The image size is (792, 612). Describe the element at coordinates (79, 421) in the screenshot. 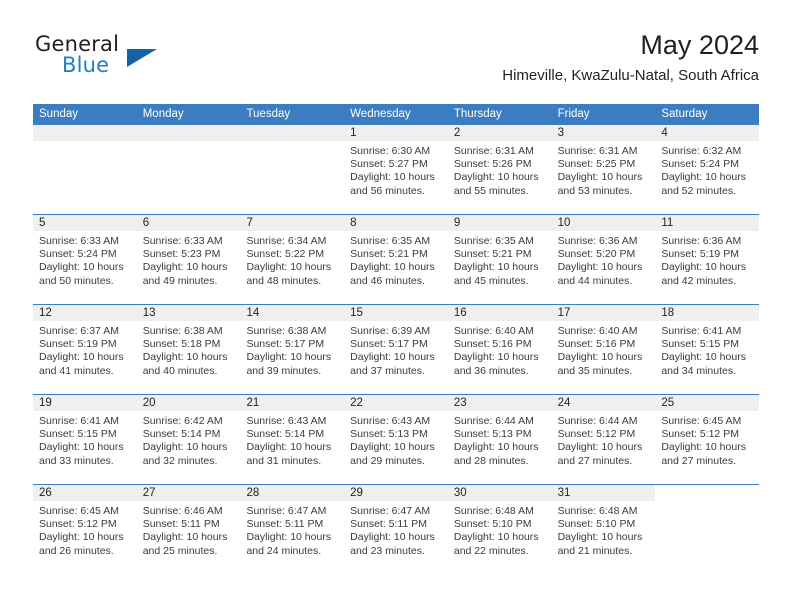

I see `sunrise-text: Sunrise: 6:41 AM` at that location.